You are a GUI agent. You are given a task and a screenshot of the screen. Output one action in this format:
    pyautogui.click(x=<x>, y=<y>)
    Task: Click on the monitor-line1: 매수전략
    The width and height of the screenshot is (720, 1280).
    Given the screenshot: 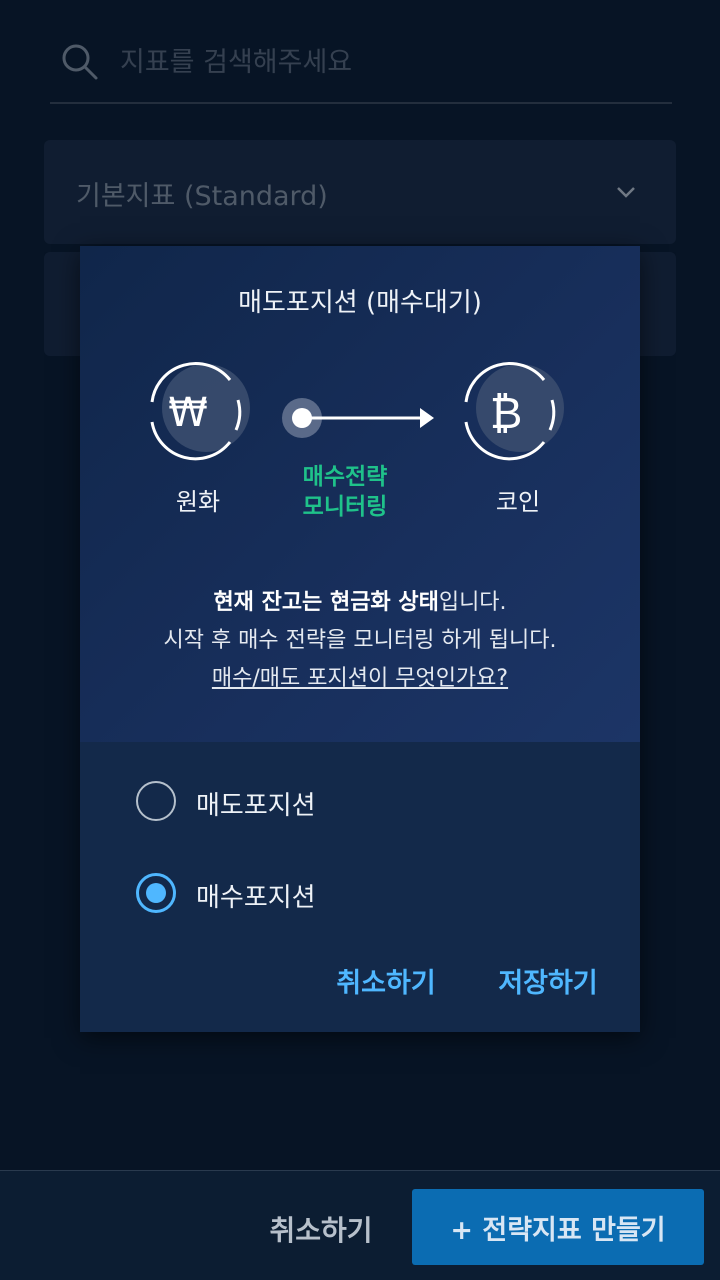 What is the action you would take?
    pyautogui.click(x=345, y=477)
    